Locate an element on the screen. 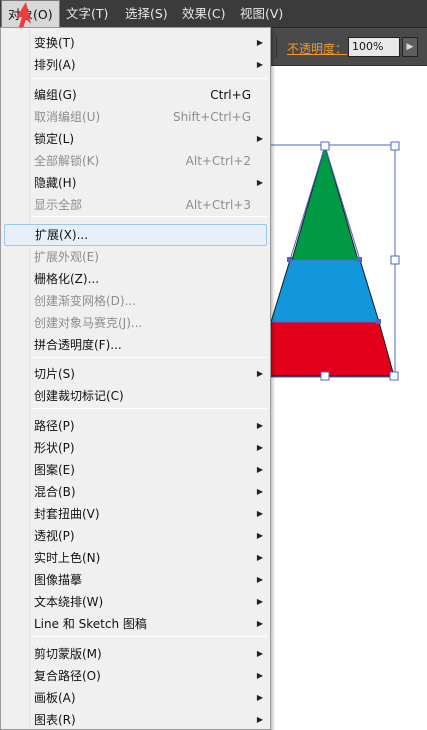 This screenshot has width=427, height=730. menu-item-label: 编组(G) is located at coordinates (55, 95).